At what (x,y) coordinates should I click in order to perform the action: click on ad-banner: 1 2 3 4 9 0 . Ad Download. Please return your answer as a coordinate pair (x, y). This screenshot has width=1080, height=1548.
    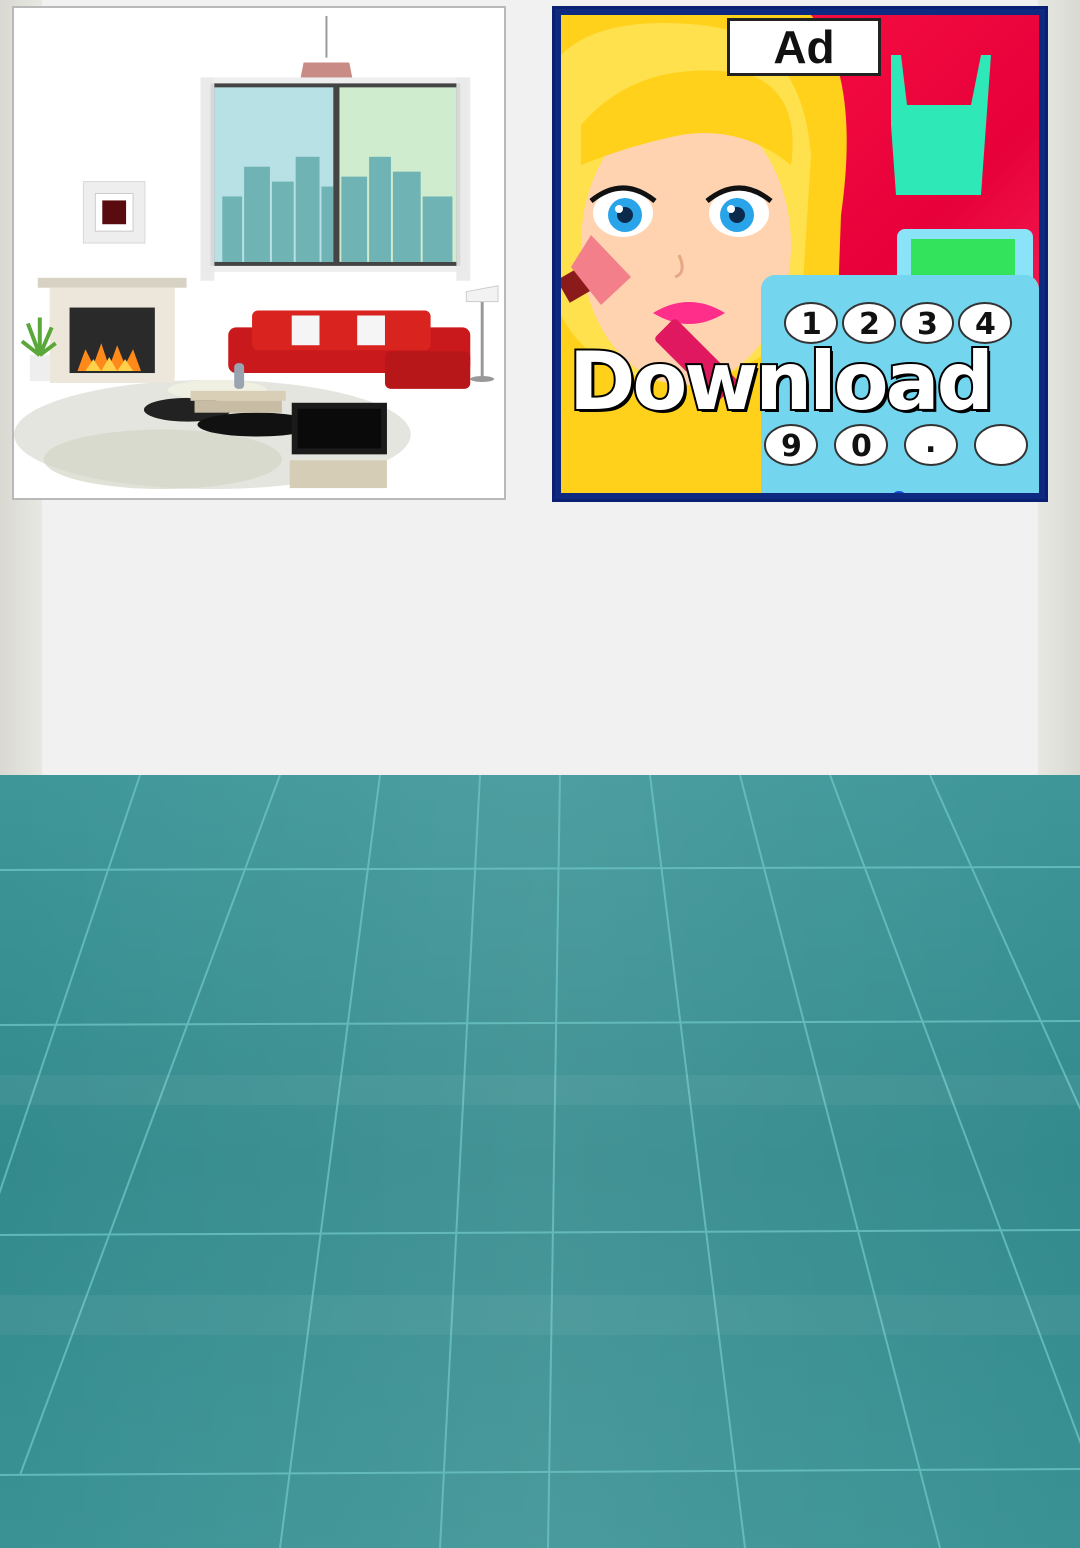
    Looking at the image, I should click on (800, 254).